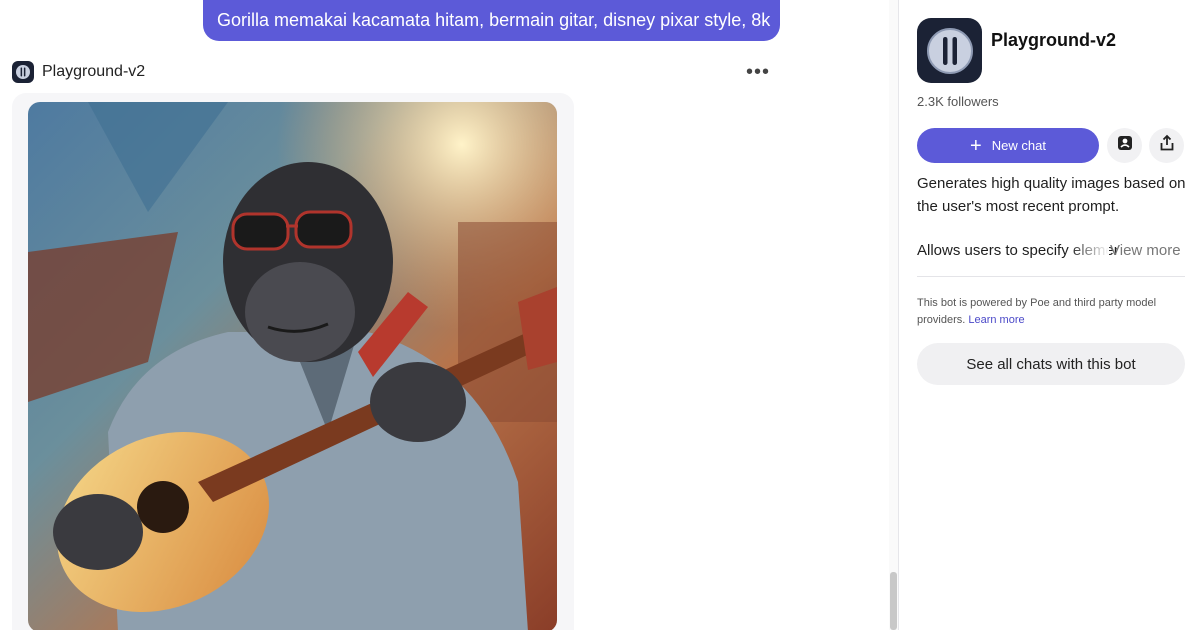  I want to click on chat-scrollbar-thumb, so click(893, 601).